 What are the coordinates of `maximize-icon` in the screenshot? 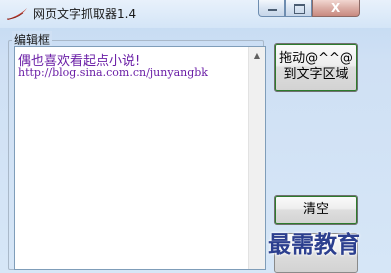 It's located at (299, 9).